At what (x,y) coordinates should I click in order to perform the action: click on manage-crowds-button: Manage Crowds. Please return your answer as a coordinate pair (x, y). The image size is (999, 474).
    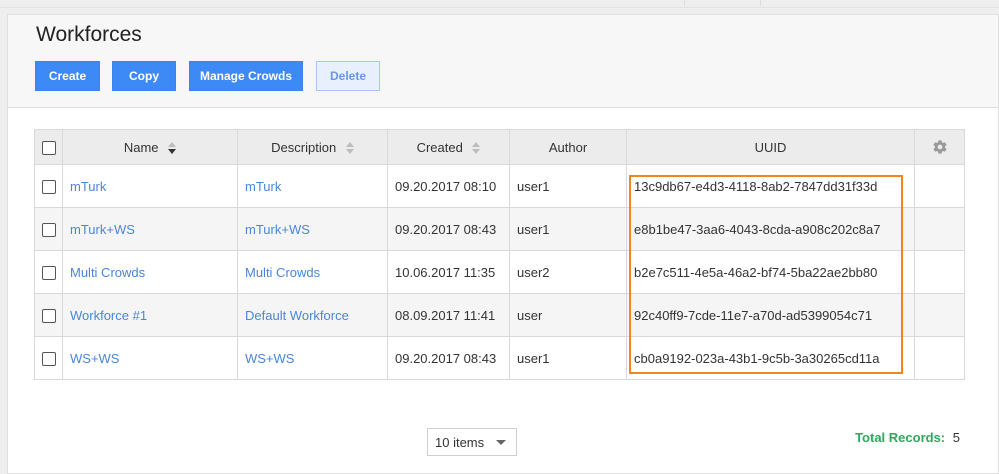
    Looking at the image, I should click on (246, 76).